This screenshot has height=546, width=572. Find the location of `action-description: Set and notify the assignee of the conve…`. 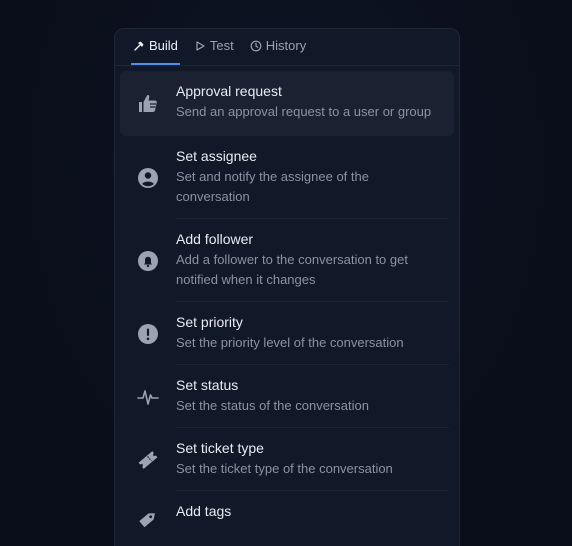

action-description: Set and notify the assignee of the conve… is located at coordinates (272, 186).